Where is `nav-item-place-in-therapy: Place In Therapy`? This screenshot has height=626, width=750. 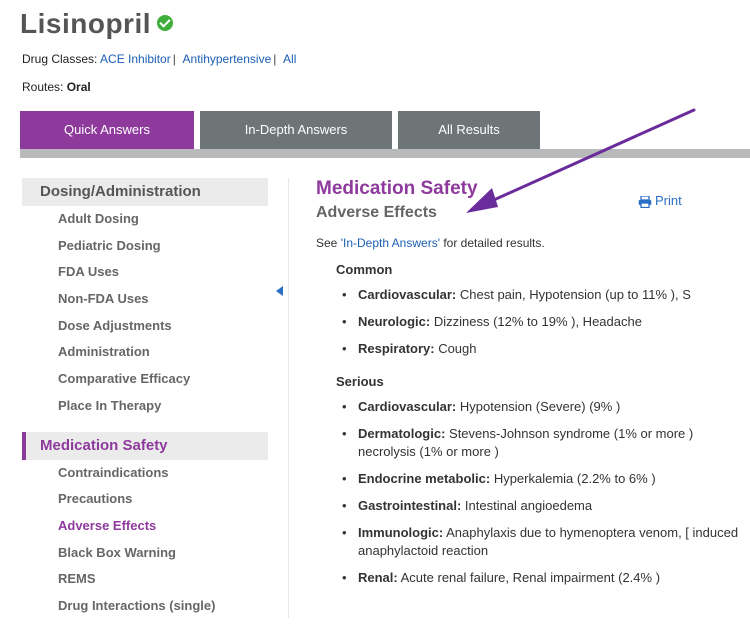
nav-item-place-in-therapy: Place In Therapy is located at coordinates (145, 406).